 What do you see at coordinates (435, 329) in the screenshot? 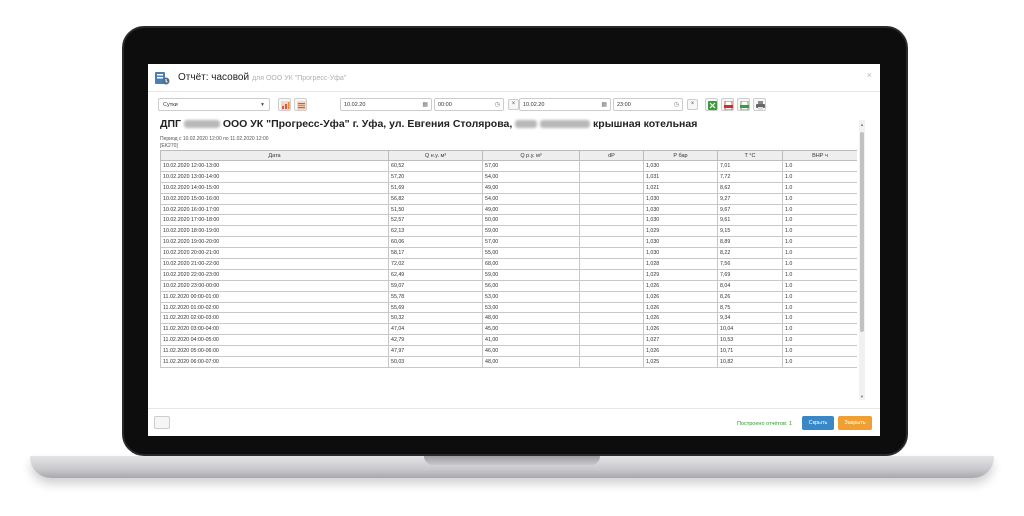
I see `table-cell: 47,04` at bounding box center [435, 329].